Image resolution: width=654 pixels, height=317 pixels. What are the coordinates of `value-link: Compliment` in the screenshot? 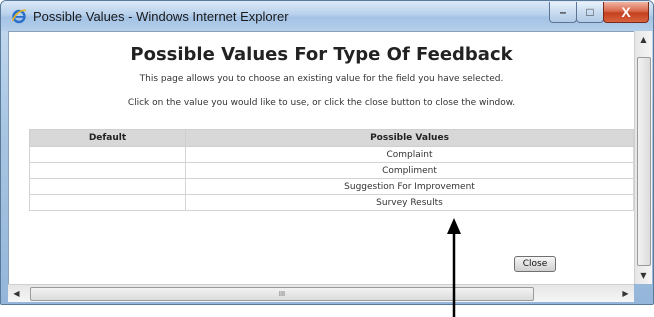 It's located at (409, 170).